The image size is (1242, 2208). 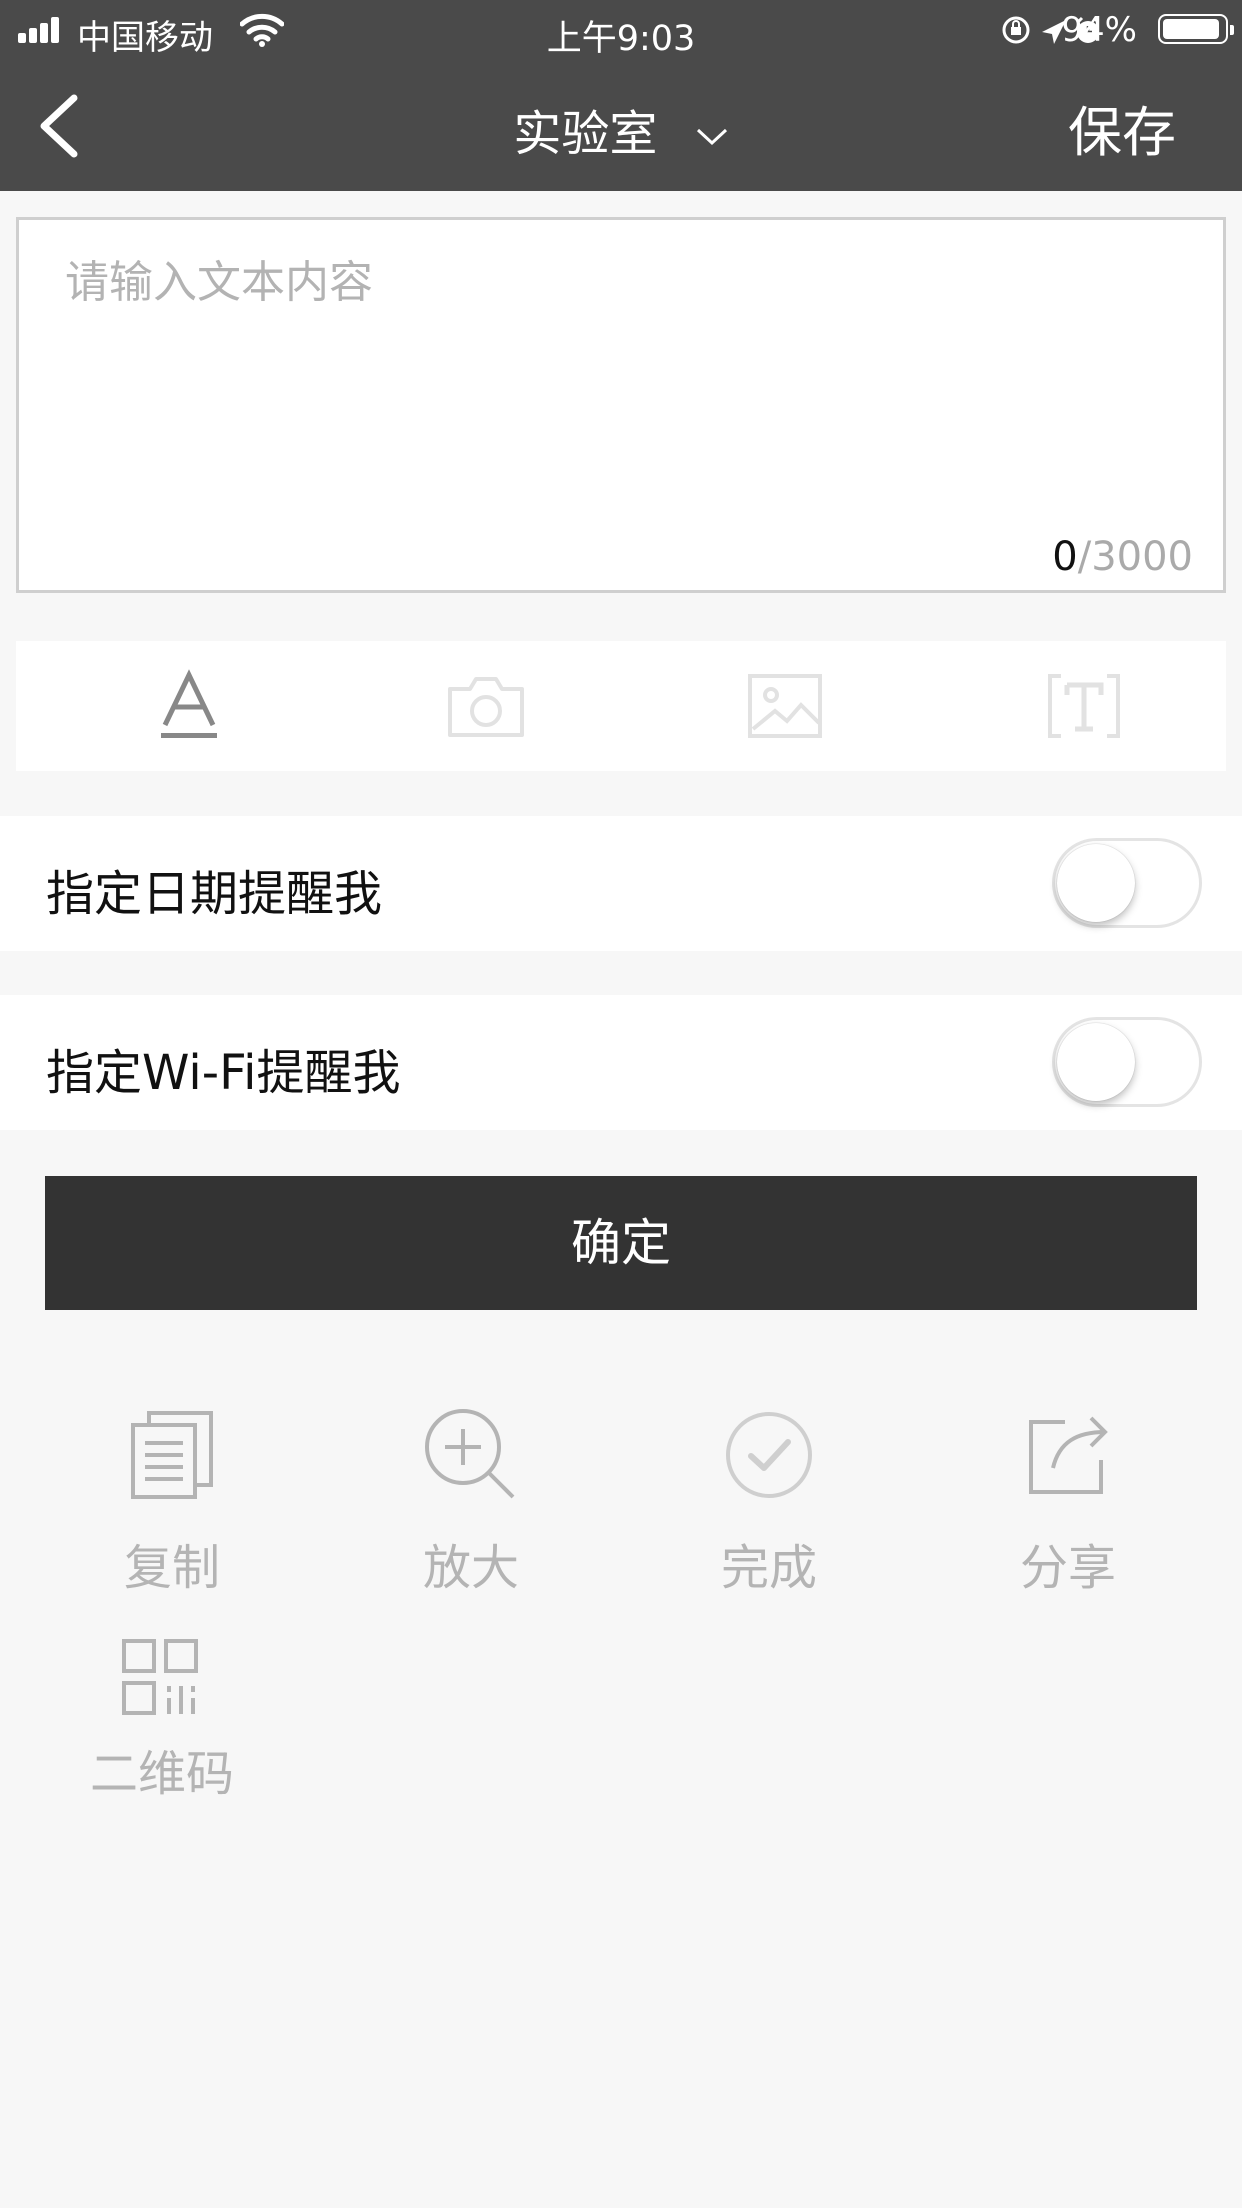 I want to click on status-bar: 中国移动 上午9:03 94%, so click(x=621, y=31).